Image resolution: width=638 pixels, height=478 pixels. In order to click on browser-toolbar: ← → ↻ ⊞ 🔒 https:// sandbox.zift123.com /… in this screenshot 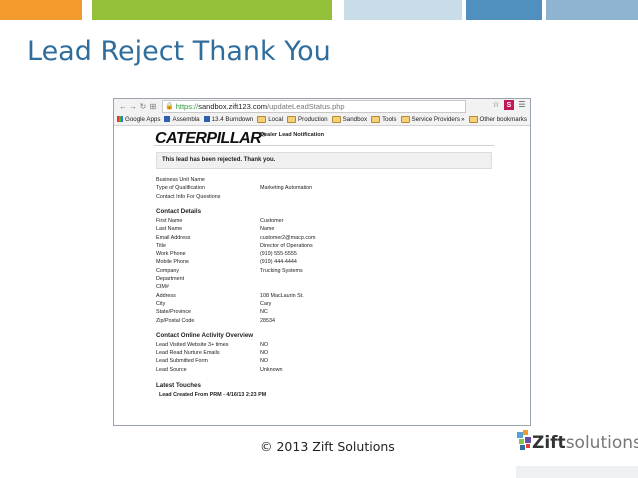, I will do `click(322, 106)`.